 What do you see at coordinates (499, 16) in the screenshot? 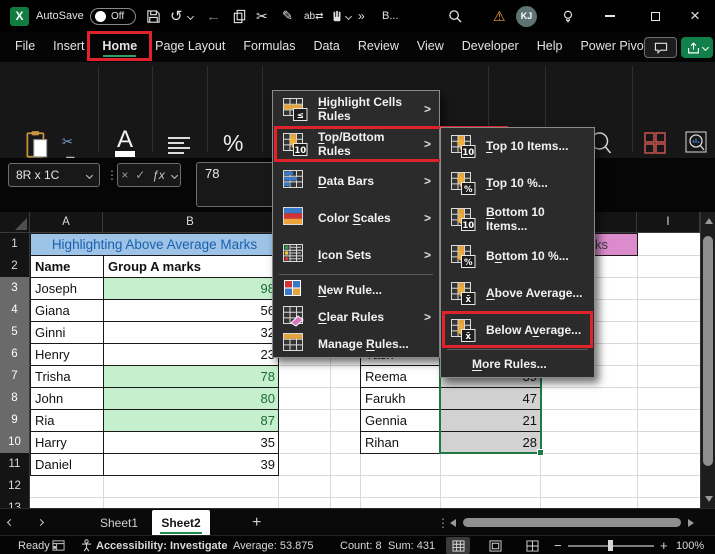
I see `warning-icon: ⚠` at bounding box center [499, 16].